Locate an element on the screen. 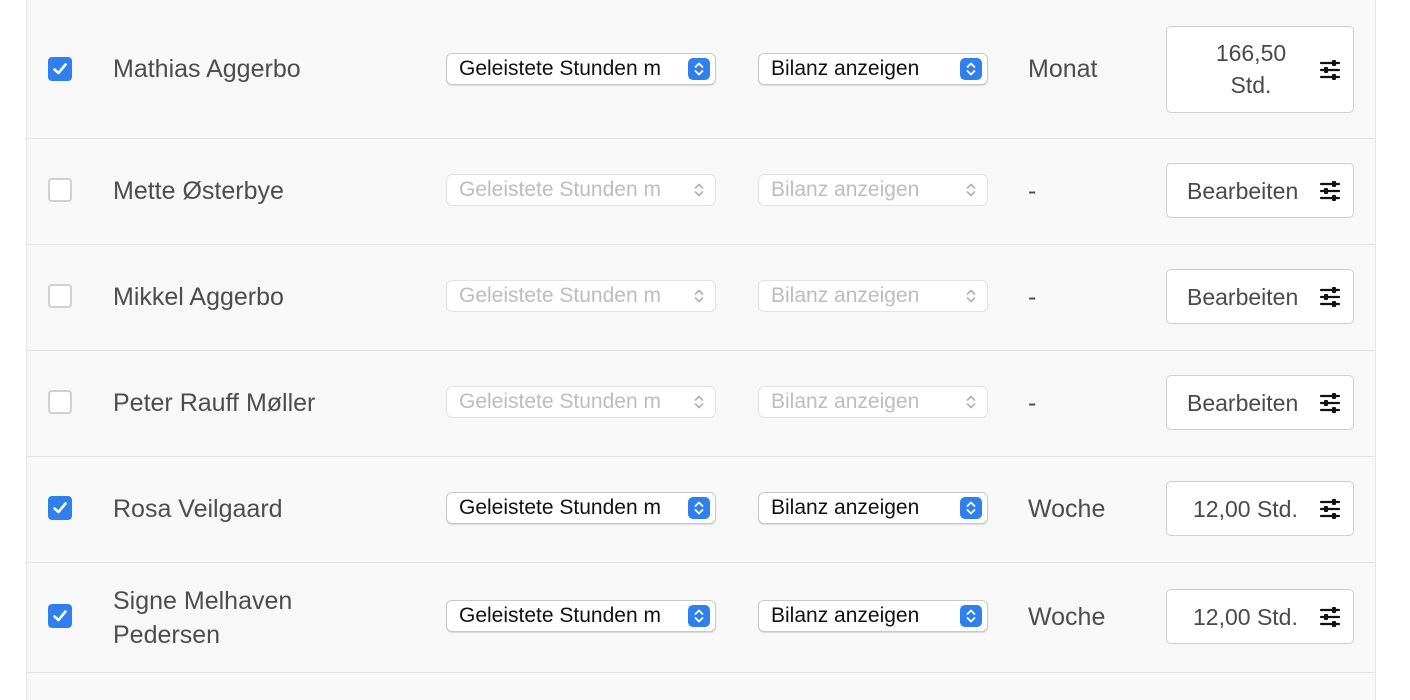  hours-edit-button: 166,50 Std. is located at coordinates (1260, 69).